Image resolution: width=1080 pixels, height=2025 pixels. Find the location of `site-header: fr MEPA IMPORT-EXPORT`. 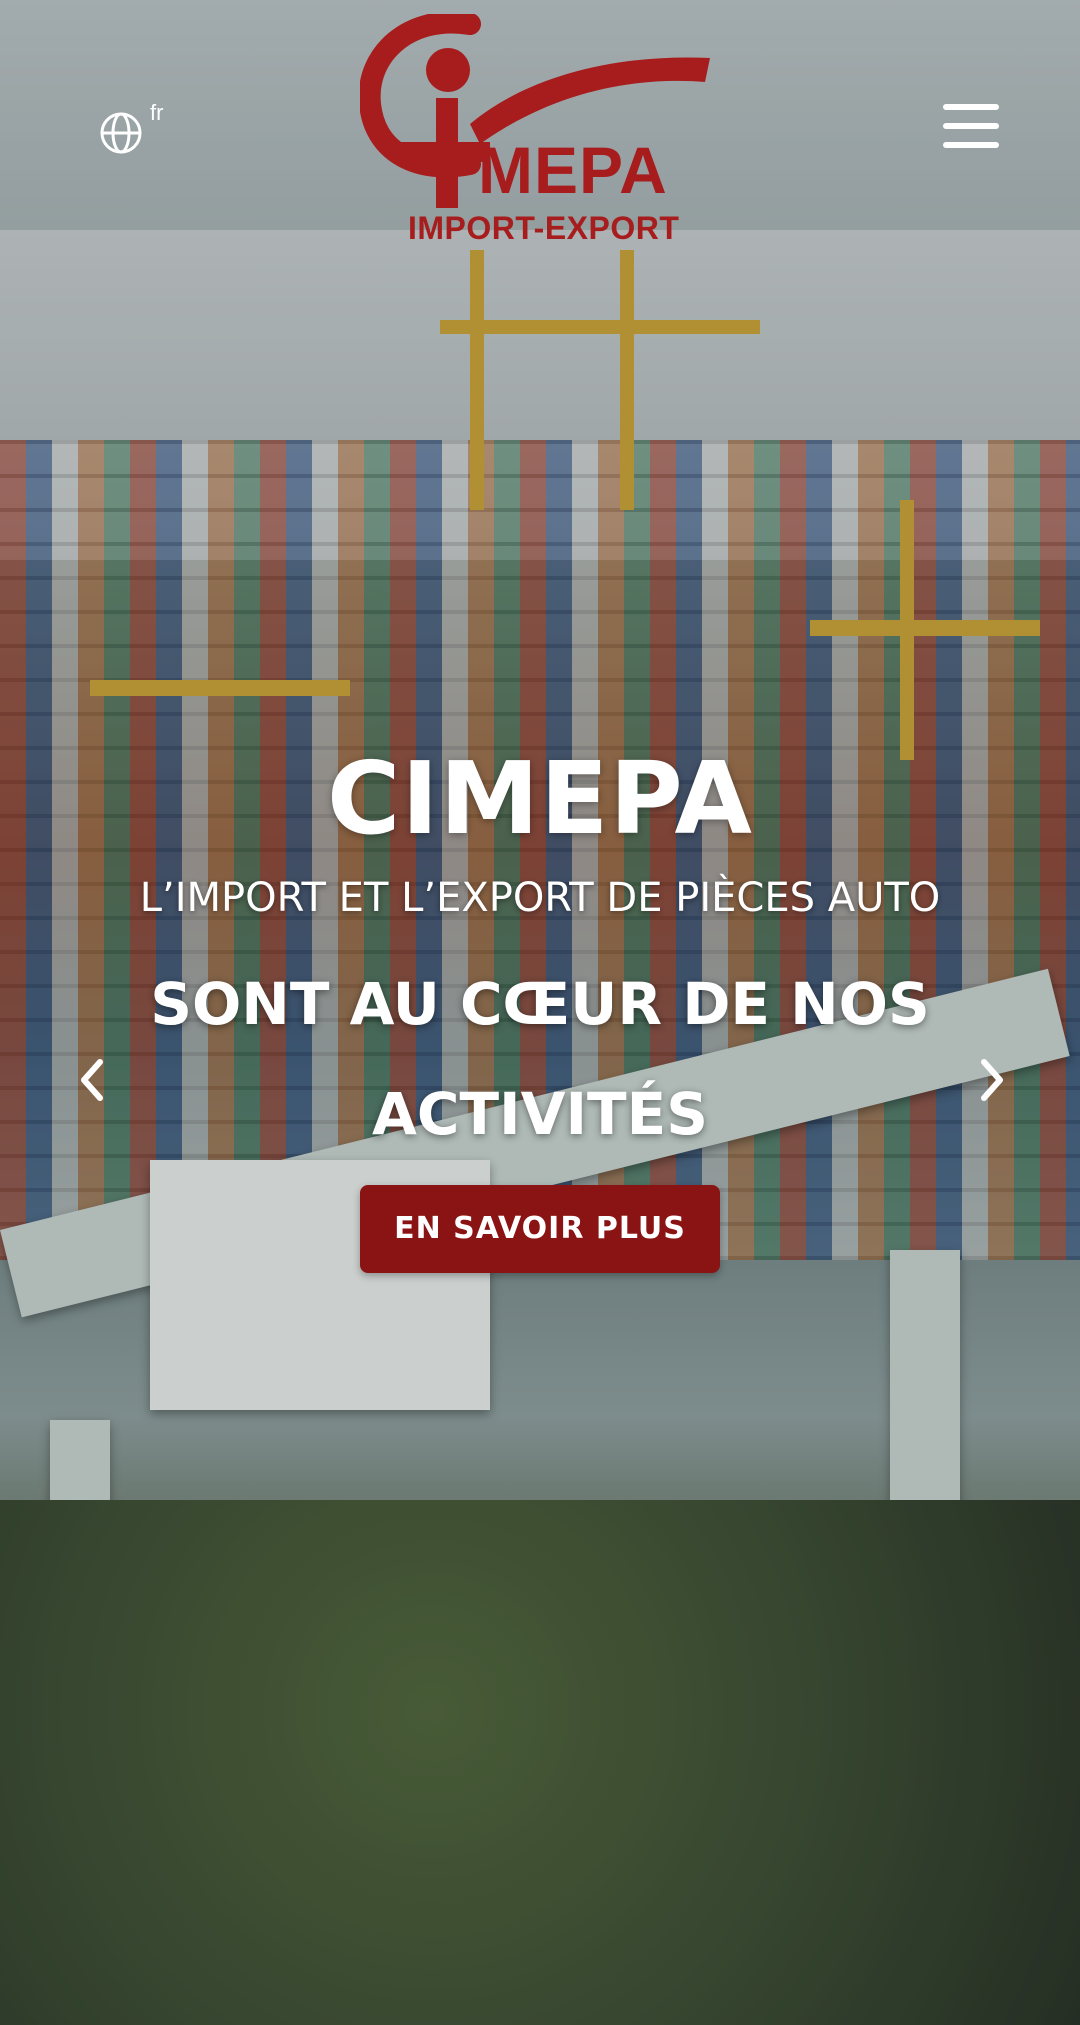

site-header: fr MEPA IMPORT-EXPORT is located at coordinates (540, 130).